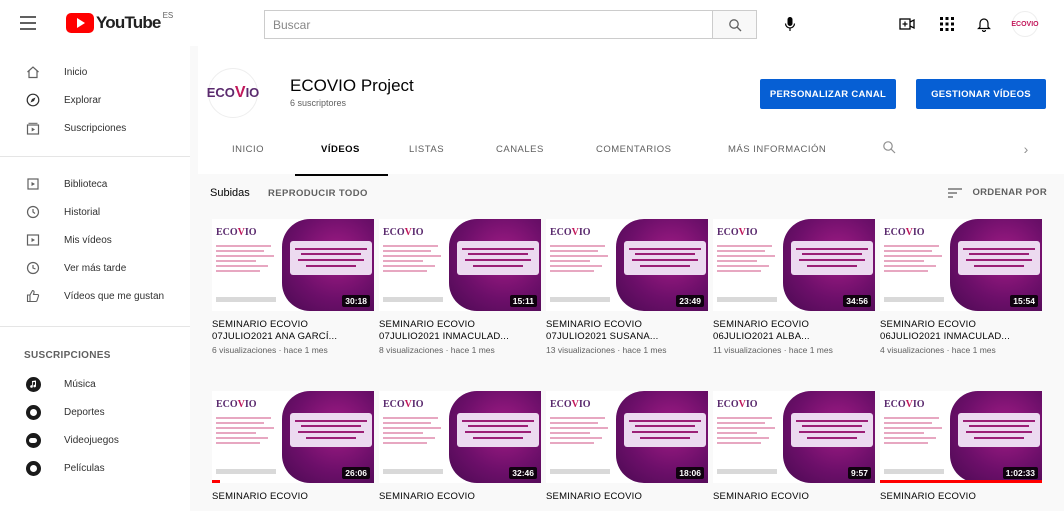 The width and height of the screenshot is (1064, 511). Describe the element at coordinates (95, 100) in the screenshot. I see `sidebar-item-explore: Explorar` at that location.